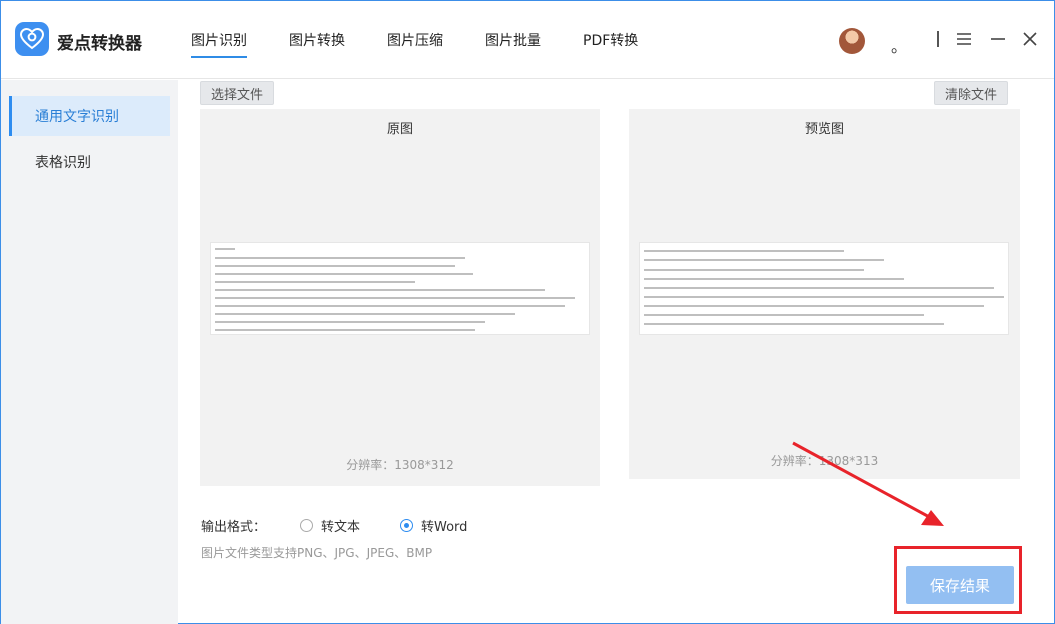  Describe the element at coordinates (400, 288) in the screenshot. I see `original-image` at that location.